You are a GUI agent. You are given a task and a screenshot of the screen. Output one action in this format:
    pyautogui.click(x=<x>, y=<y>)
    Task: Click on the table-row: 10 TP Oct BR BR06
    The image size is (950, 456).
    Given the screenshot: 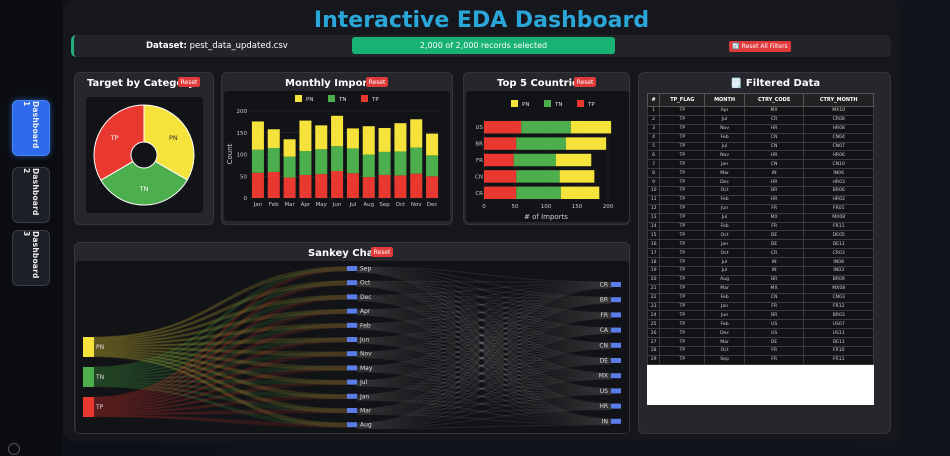 What is the action you would take?
    pyautogui.click(x=760, y=191)
    